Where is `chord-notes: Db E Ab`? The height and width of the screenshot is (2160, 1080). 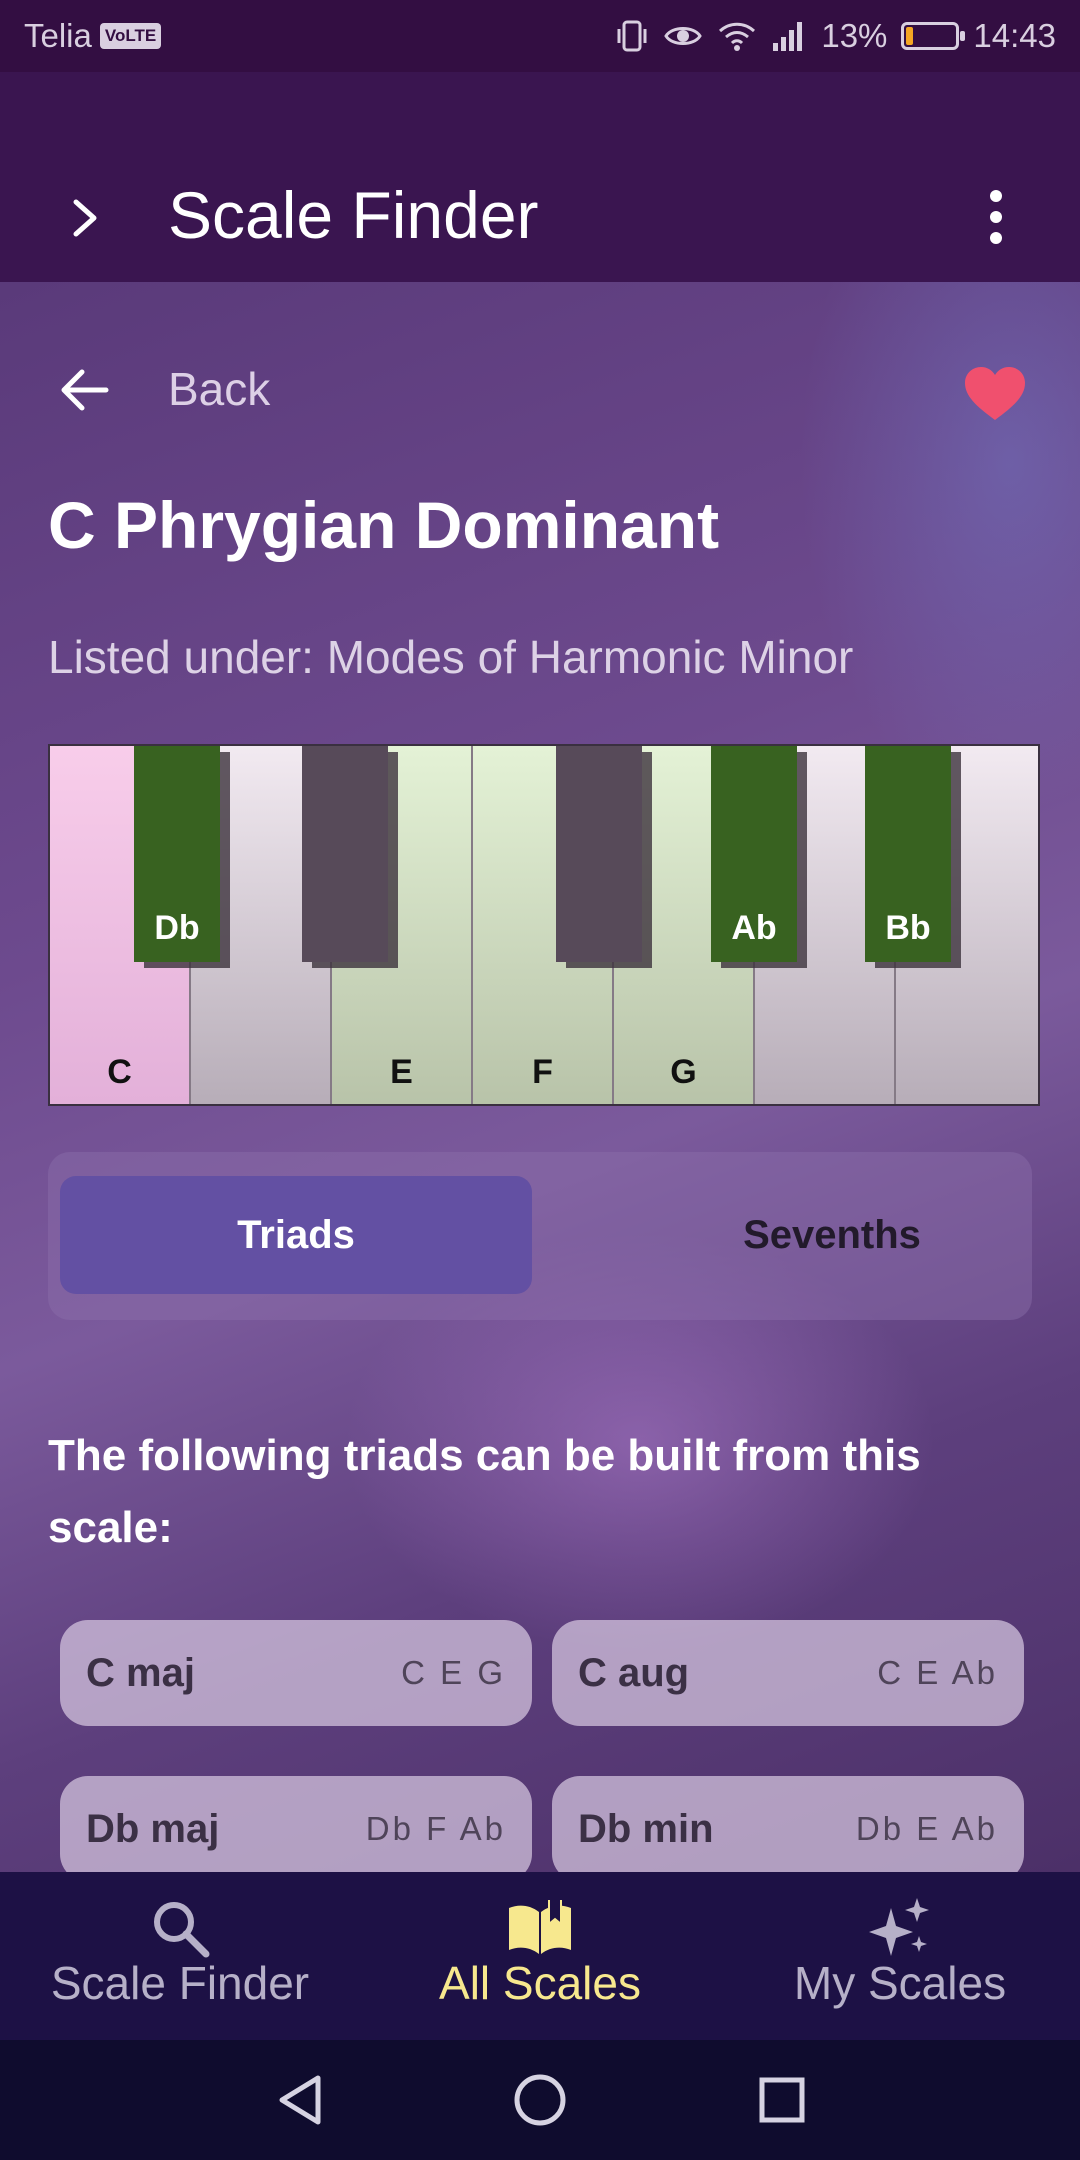 chord-notes: Db E Ab is located at coordinates (926, 1828).